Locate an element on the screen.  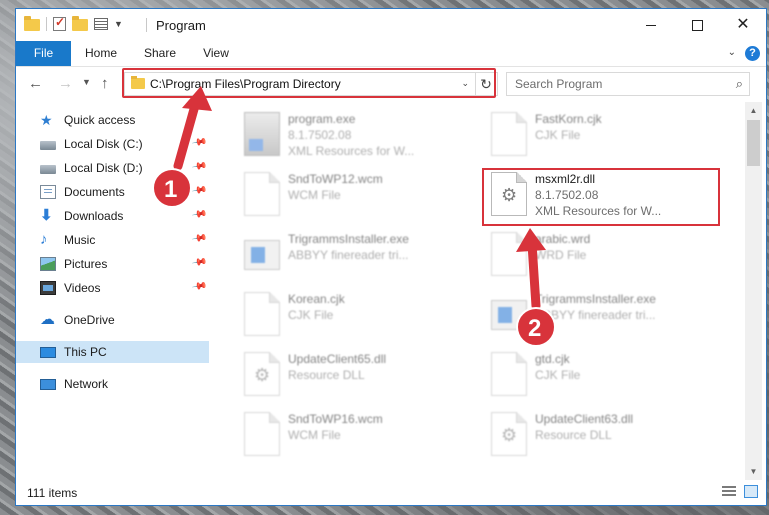
maximize-button is located at coordinates (697, 25).